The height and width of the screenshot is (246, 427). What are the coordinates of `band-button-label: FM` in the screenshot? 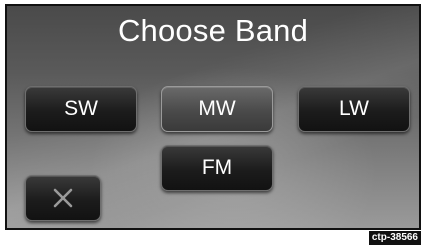 It's located at (217, 167).